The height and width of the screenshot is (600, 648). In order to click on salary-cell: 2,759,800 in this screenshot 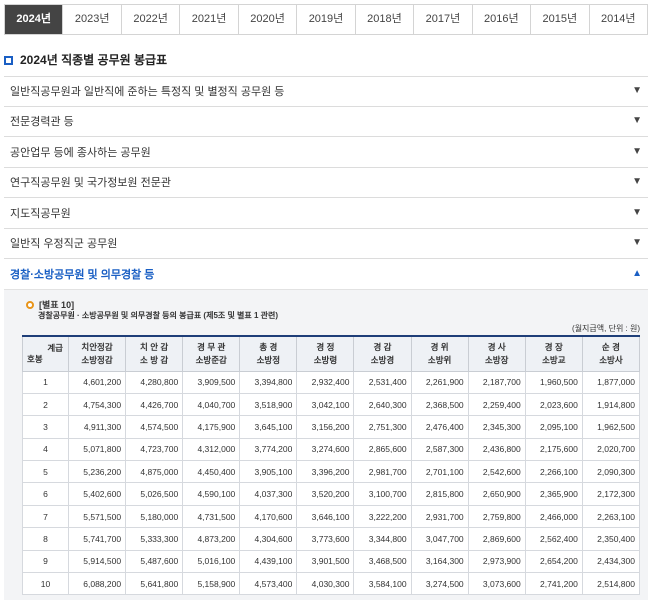, I will do `click(496, 516)`.